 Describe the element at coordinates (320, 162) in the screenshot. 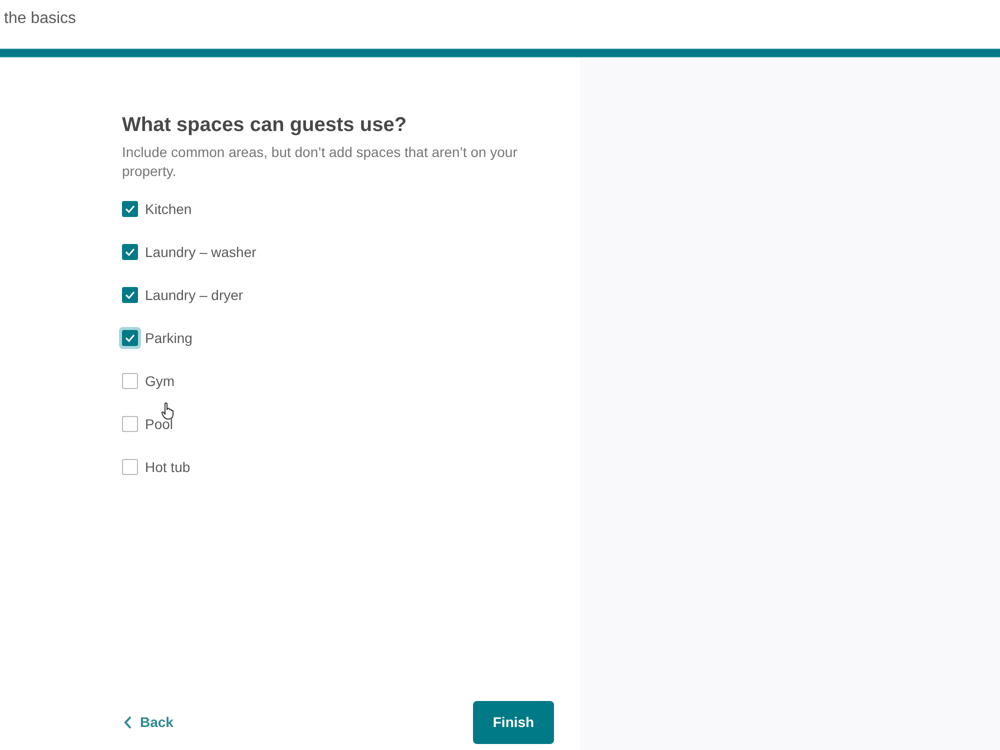

I see `description-text: Include common areas, but don’t add spaces that aren’t on your property.` at that location.